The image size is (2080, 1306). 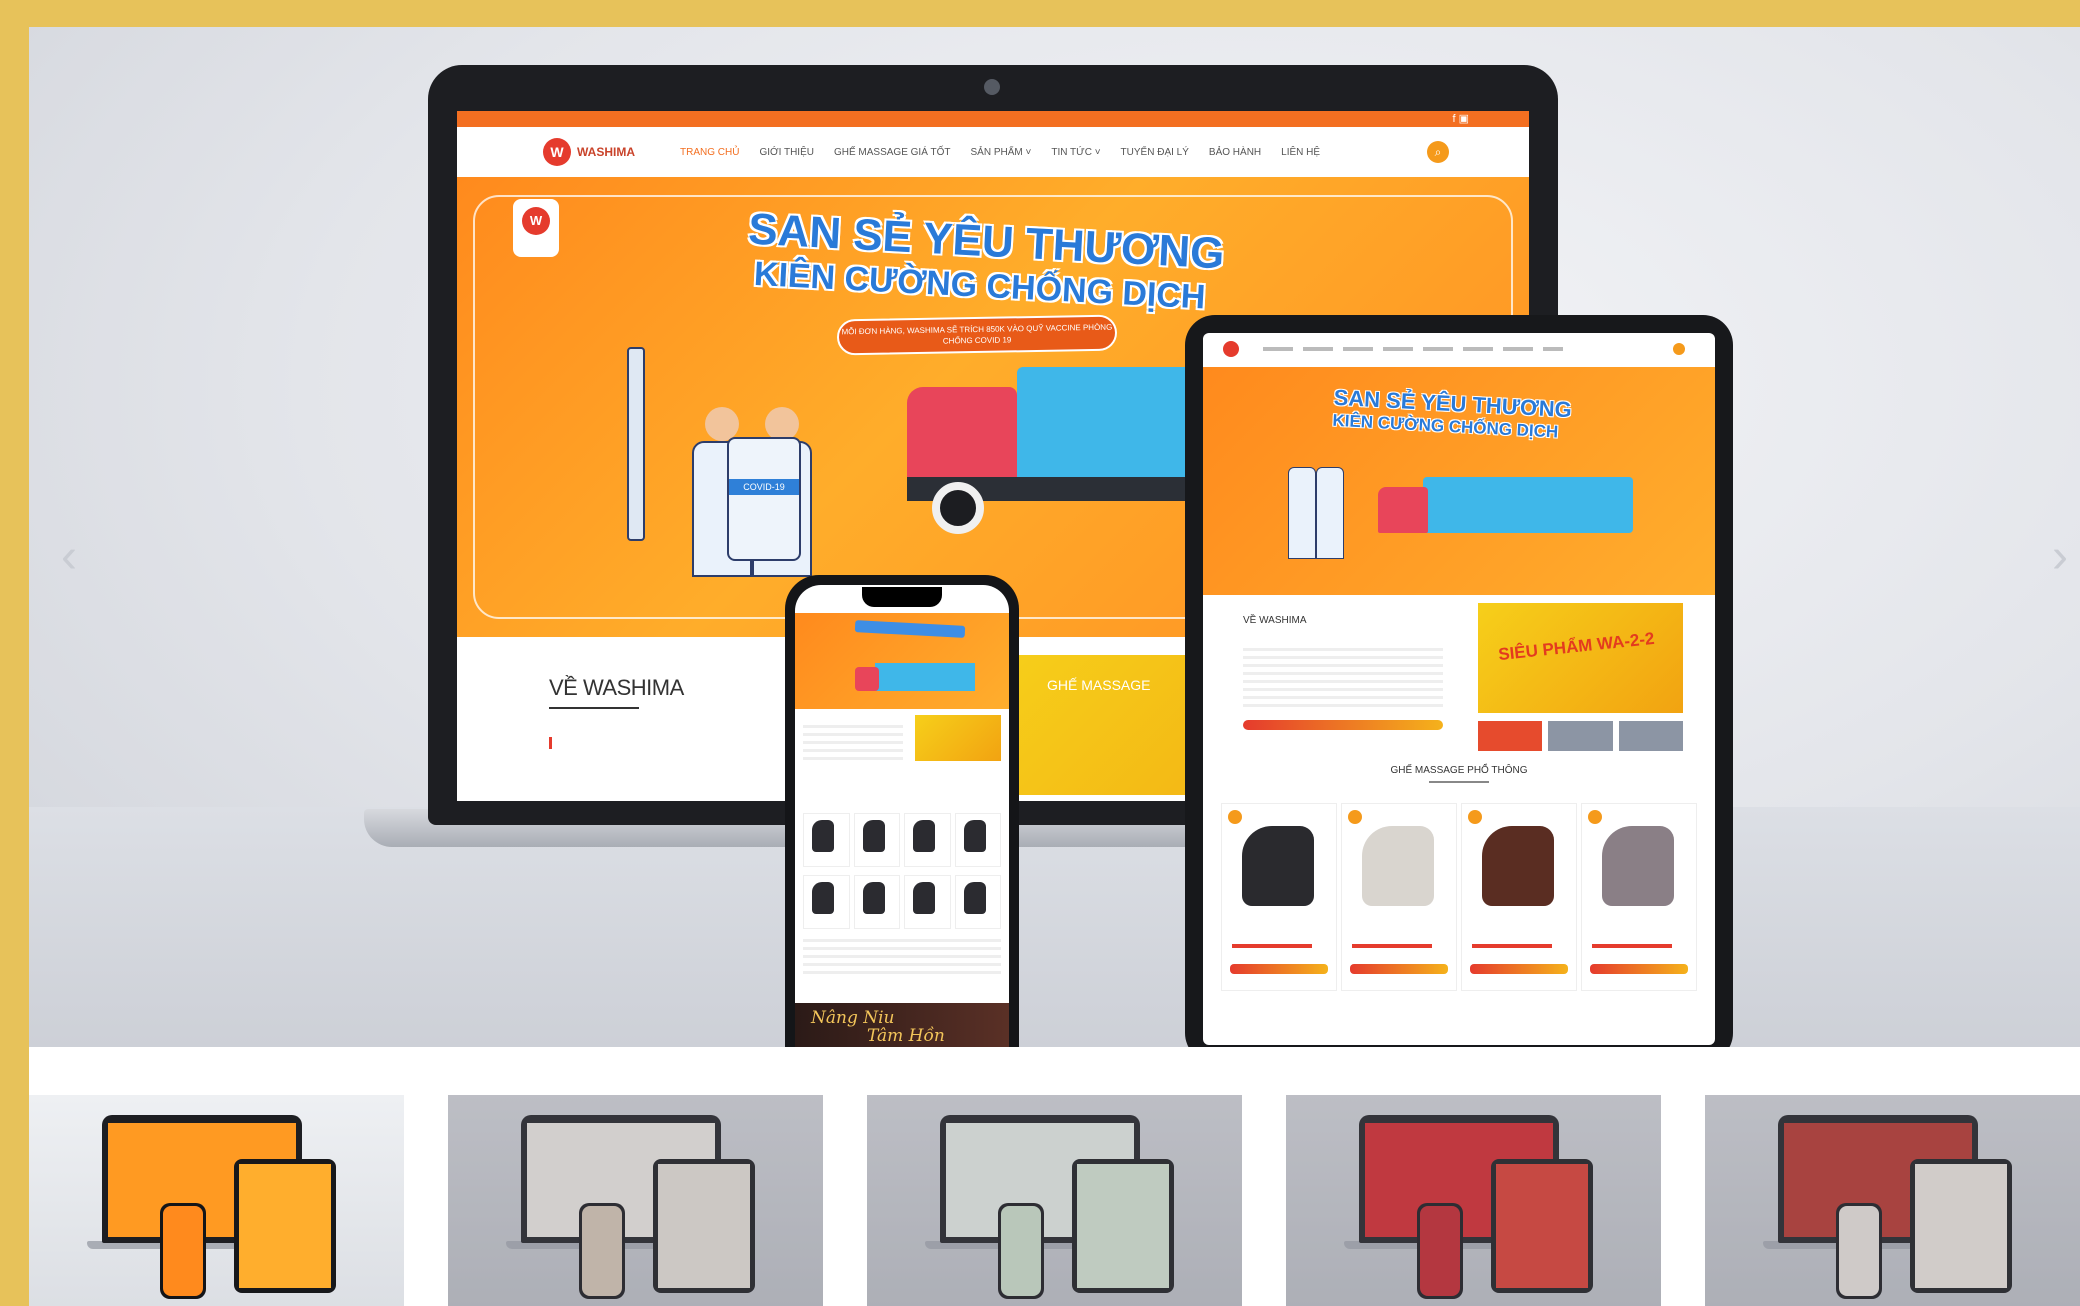 I want to click on search-icon, so click(x=1679, y=349).